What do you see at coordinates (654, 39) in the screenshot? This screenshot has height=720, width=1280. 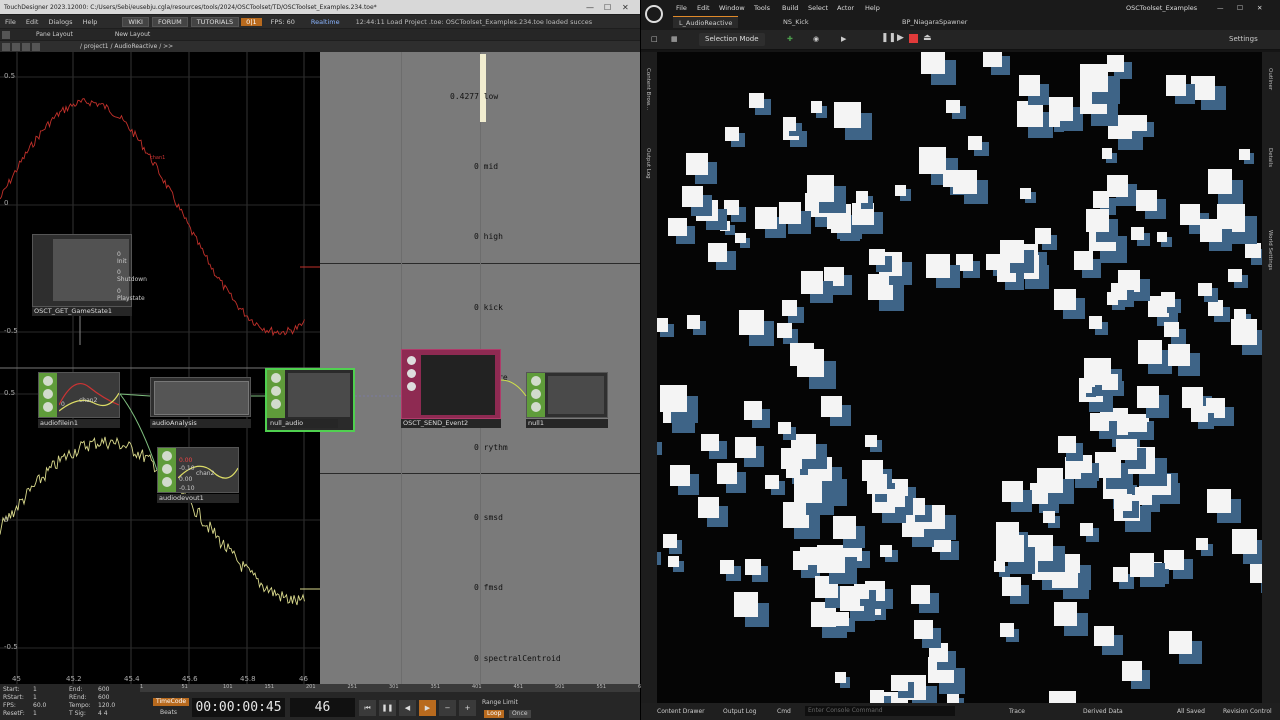 I see `save-icon: □` at bounding box center [654, 39].